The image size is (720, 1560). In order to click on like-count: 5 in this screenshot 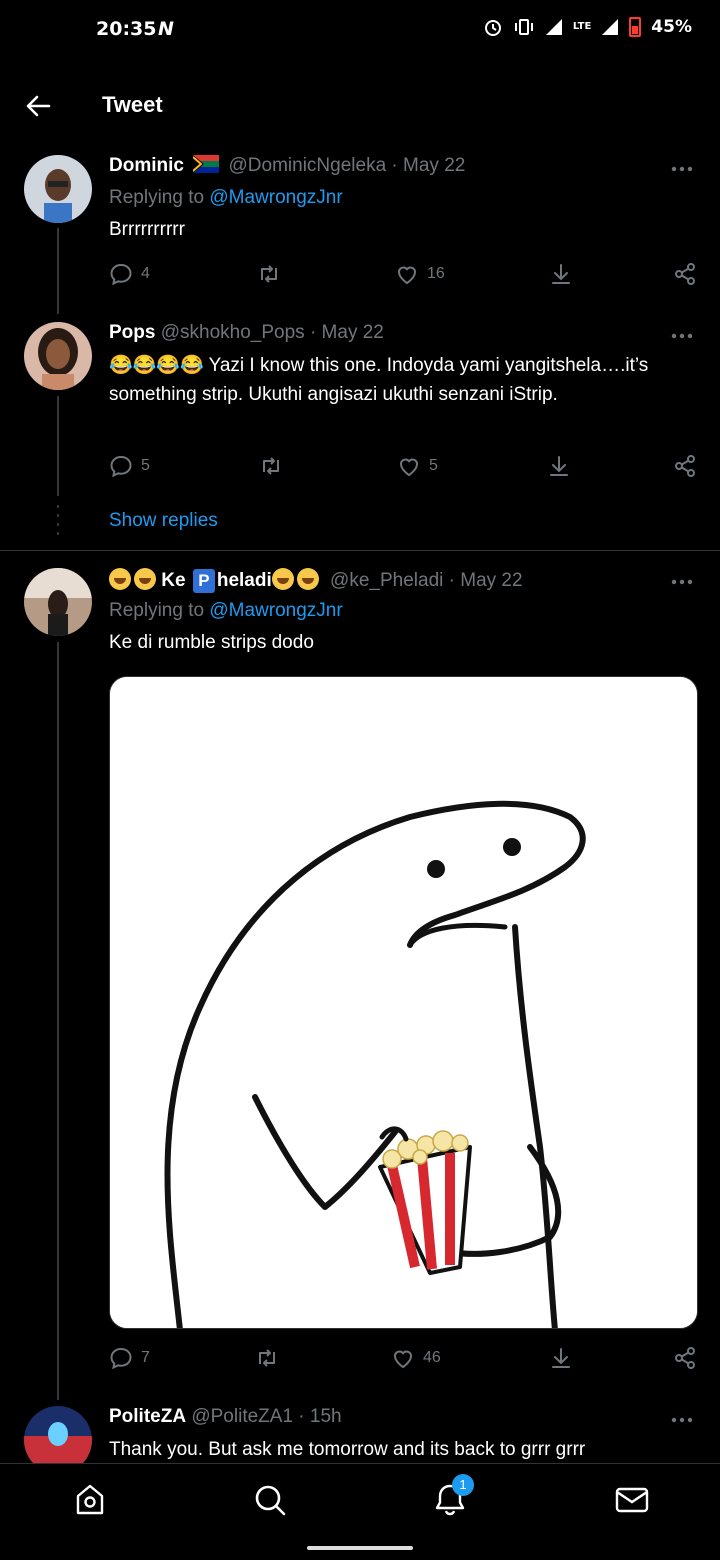, I will do `click(433, 465)`.